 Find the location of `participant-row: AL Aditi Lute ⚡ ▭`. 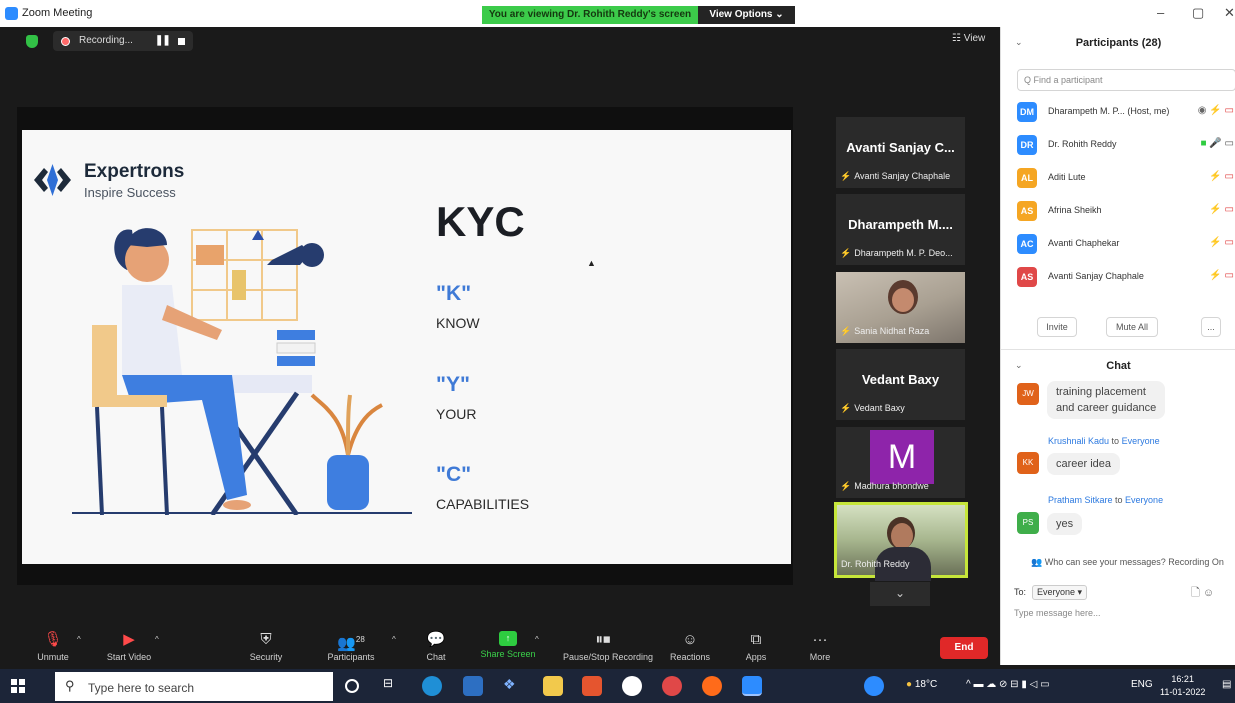

participant-row: AL Aditi Lute ⚡ ▭ is located at coordinates (1126, 178).